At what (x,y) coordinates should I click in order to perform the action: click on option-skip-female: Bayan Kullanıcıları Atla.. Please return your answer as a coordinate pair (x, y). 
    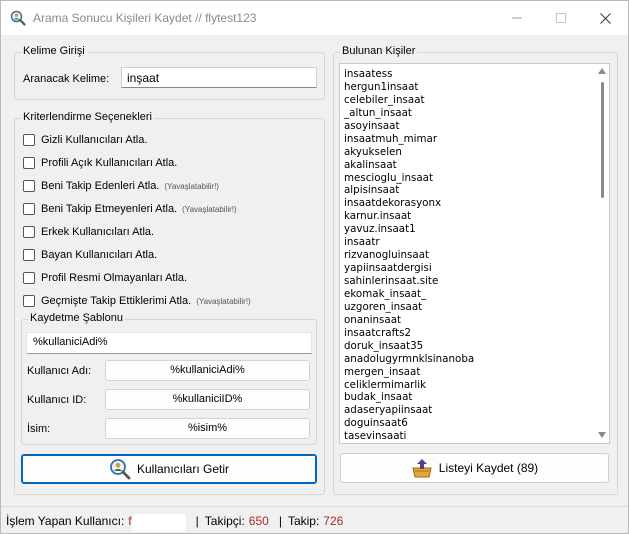
    Looking at the image, I should click on (92, 255).